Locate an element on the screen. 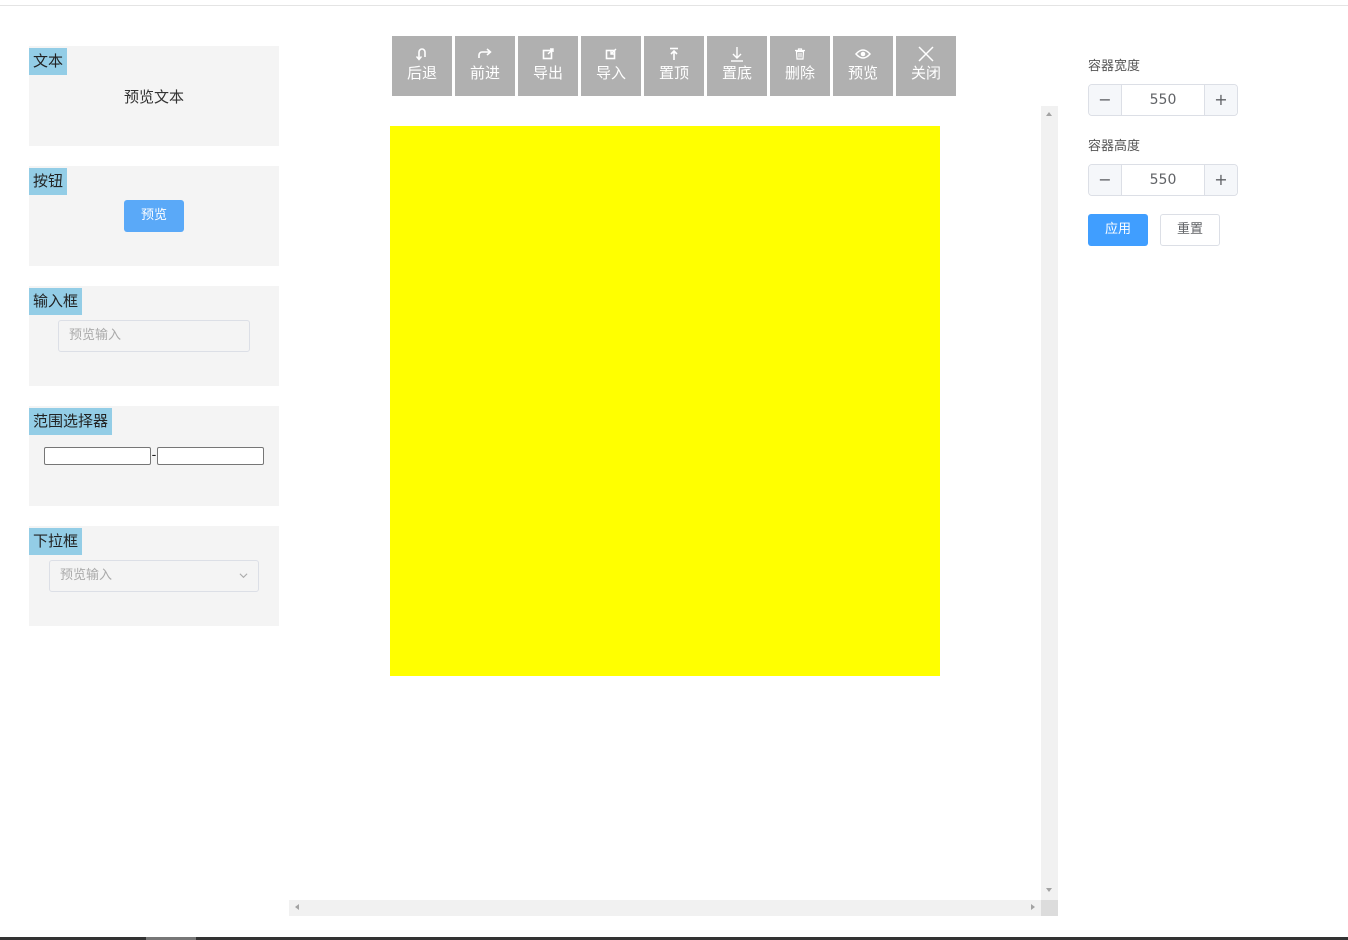 The width and height of the screenshot is (1348, 940). height-stepper: − 550 + is located at coordinates (1163, 180).